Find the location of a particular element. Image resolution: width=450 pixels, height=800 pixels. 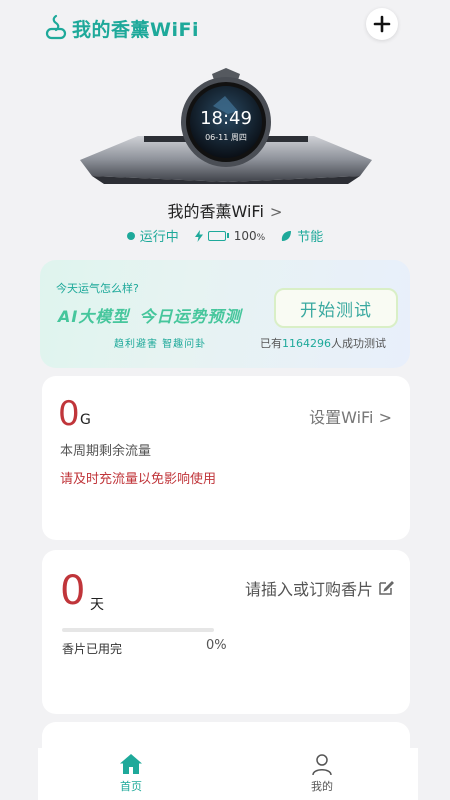

ai-banner-subline: 趋利避害 智趣问卦 is located at coordinates (160, 344).